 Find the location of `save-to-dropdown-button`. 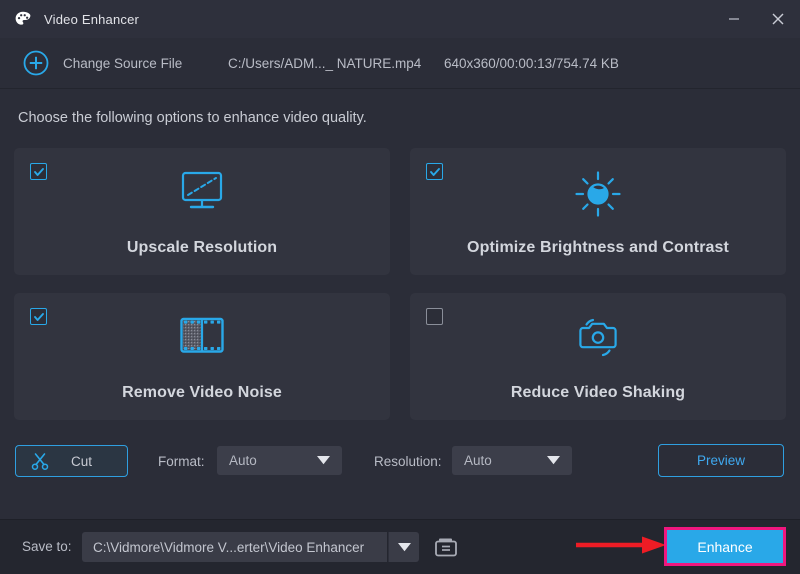

save-to-dropdown-button is located at coordinates (403, 547).